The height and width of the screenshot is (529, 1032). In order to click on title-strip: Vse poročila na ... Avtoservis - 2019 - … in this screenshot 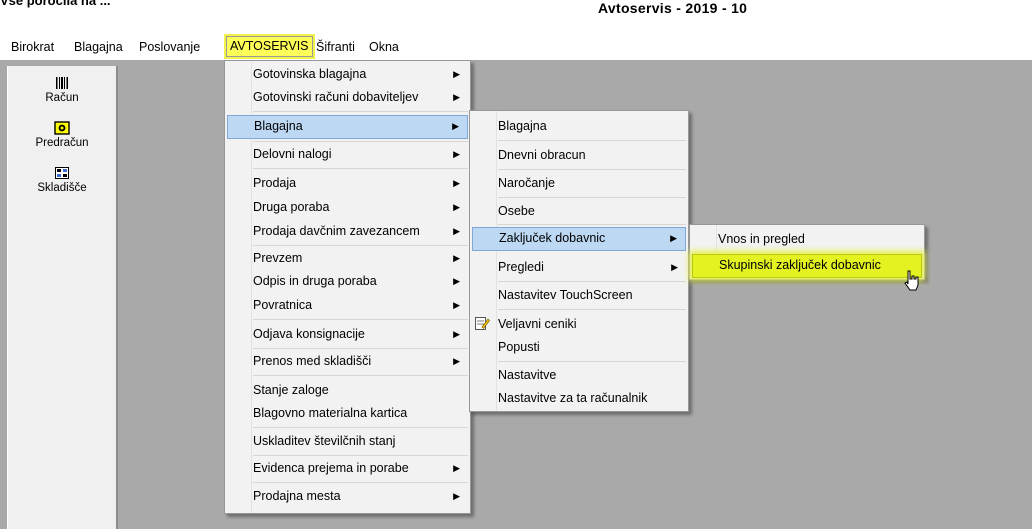, I will do `click(516, 15)`.